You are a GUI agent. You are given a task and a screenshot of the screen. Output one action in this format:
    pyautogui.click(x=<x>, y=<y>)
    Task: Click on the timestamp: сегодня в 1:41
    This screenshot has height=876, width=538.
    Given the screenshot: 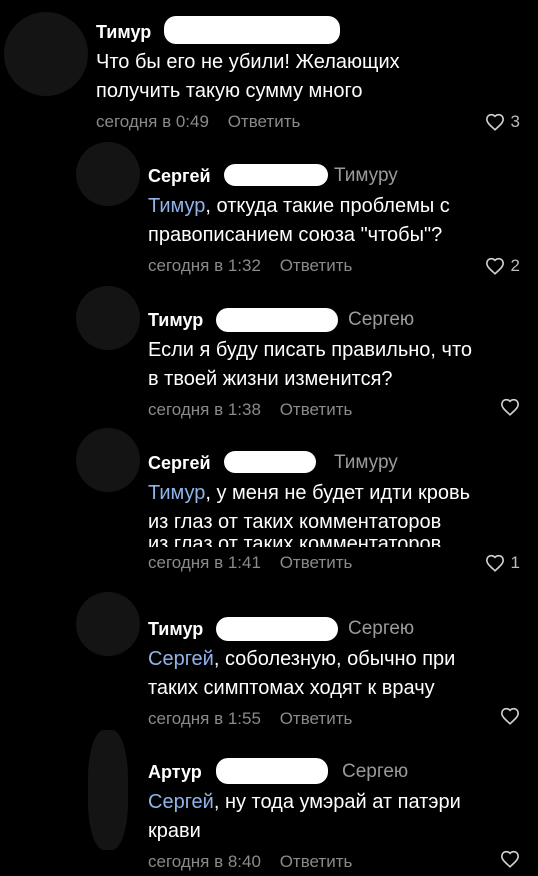 What is the action you would take?
    pyautogui.click(x=204, y=562)
    